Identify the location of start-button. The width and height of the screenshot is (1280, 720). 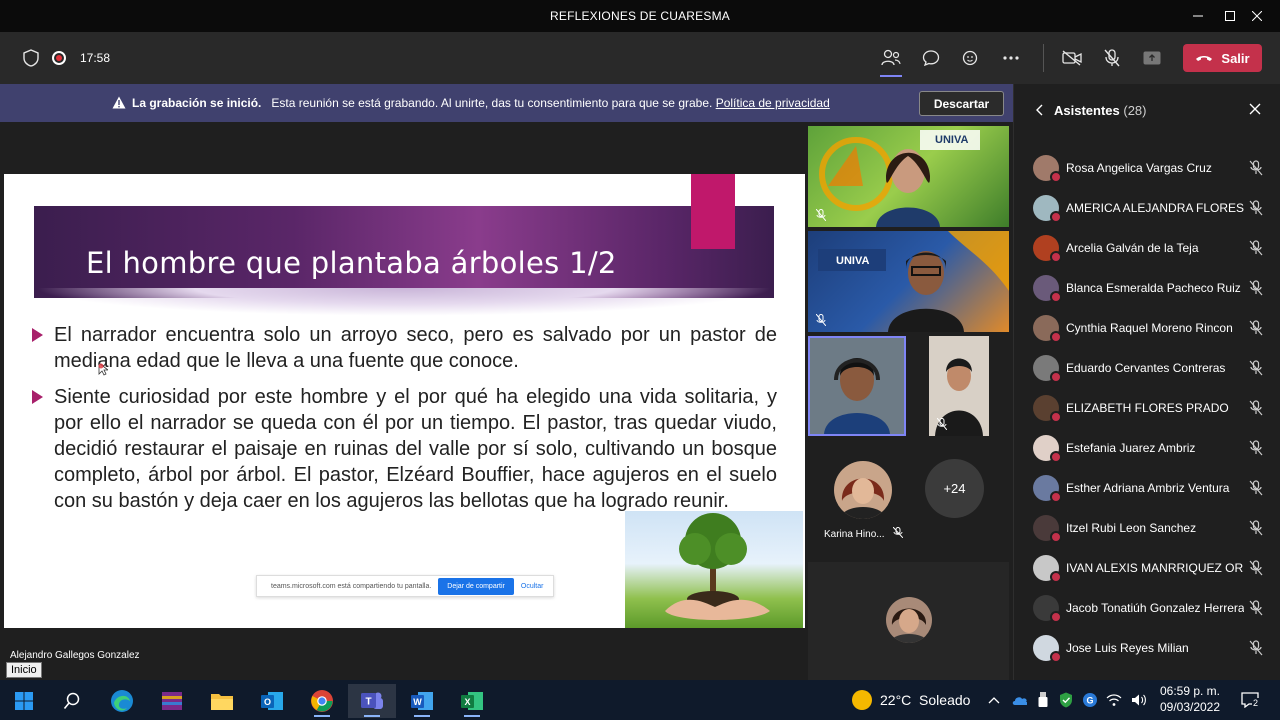
(24, 701).